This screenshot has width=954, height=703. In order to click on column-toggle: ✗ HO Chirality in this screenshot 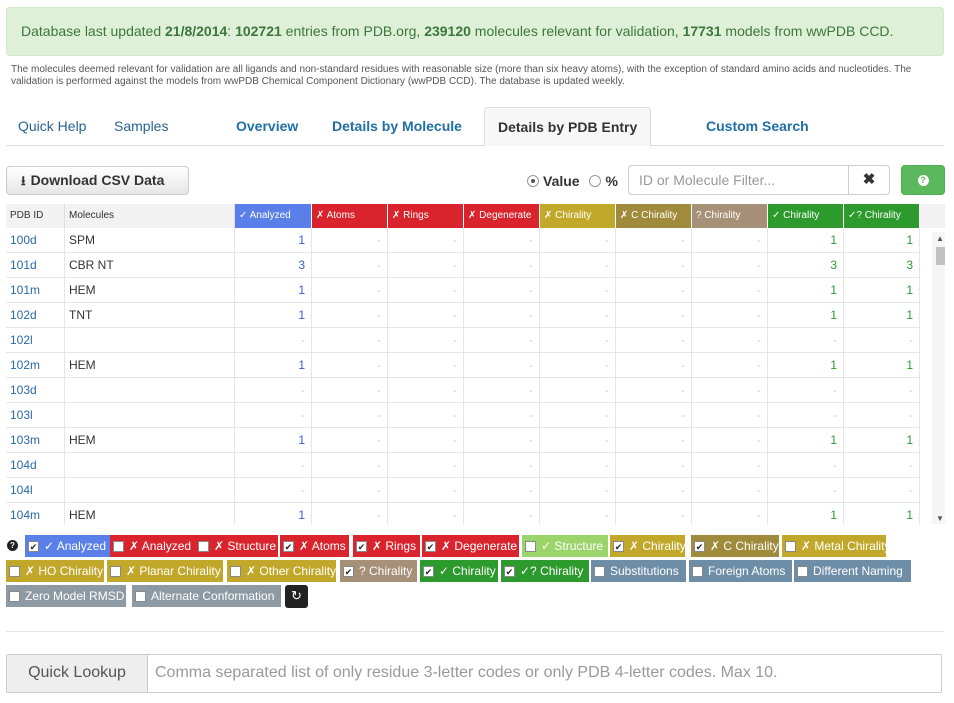, I will do `click(55, 571)`.